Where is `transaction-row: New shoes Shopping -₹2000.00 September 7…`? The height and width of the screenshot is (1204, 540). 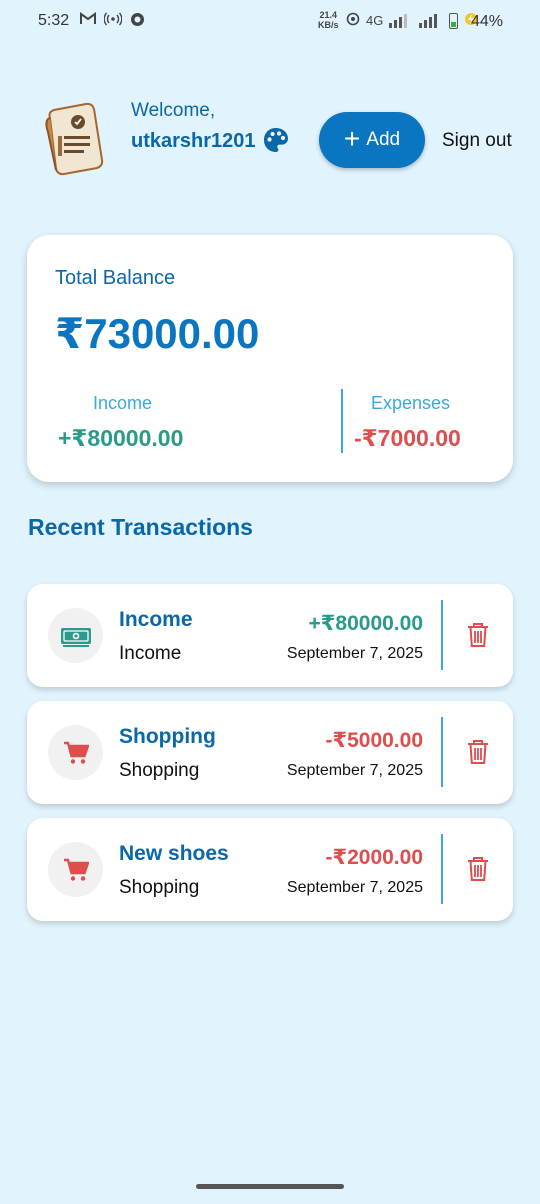 transaction-row: New shoes Shopping -₹2000.00 September 7… is located at coordinates (270, 869).